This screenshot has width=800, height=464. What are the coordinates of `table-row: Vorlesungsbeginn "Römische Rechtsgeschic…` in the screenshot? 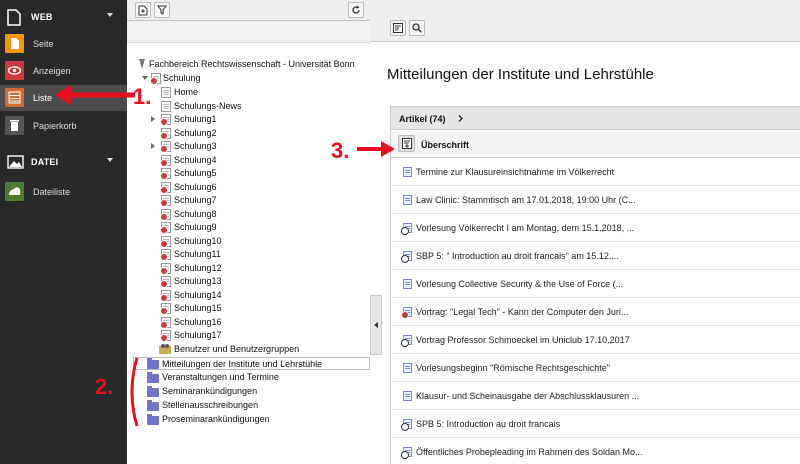 It's located at (595, 368).